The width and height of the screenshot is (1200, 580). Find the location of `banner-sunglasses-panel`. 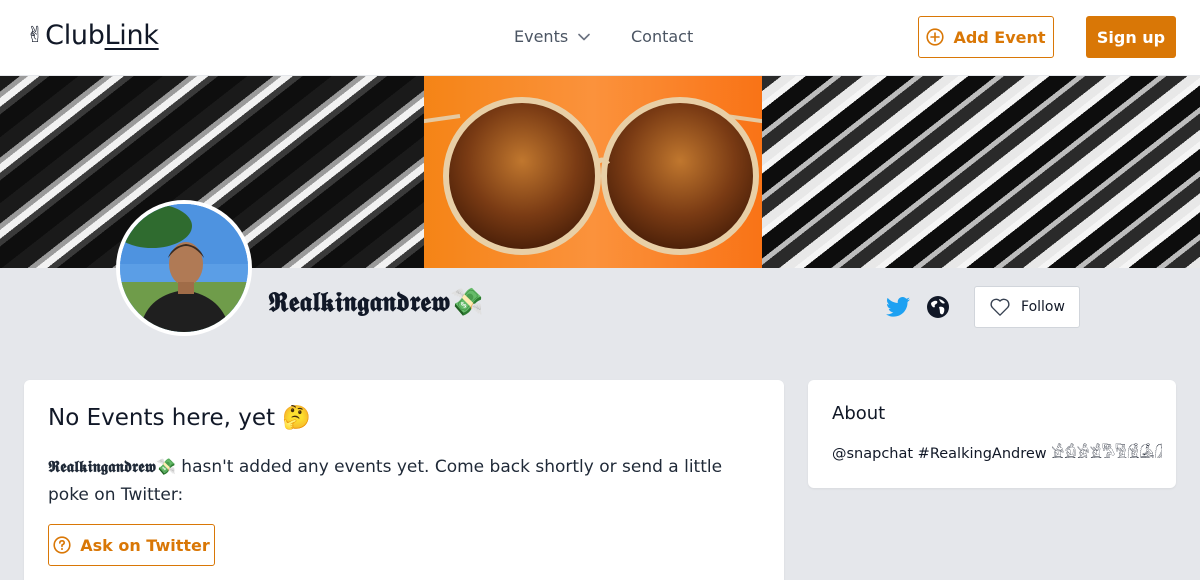

banner-sunglasses-panel is located at coordinates (593, 172).